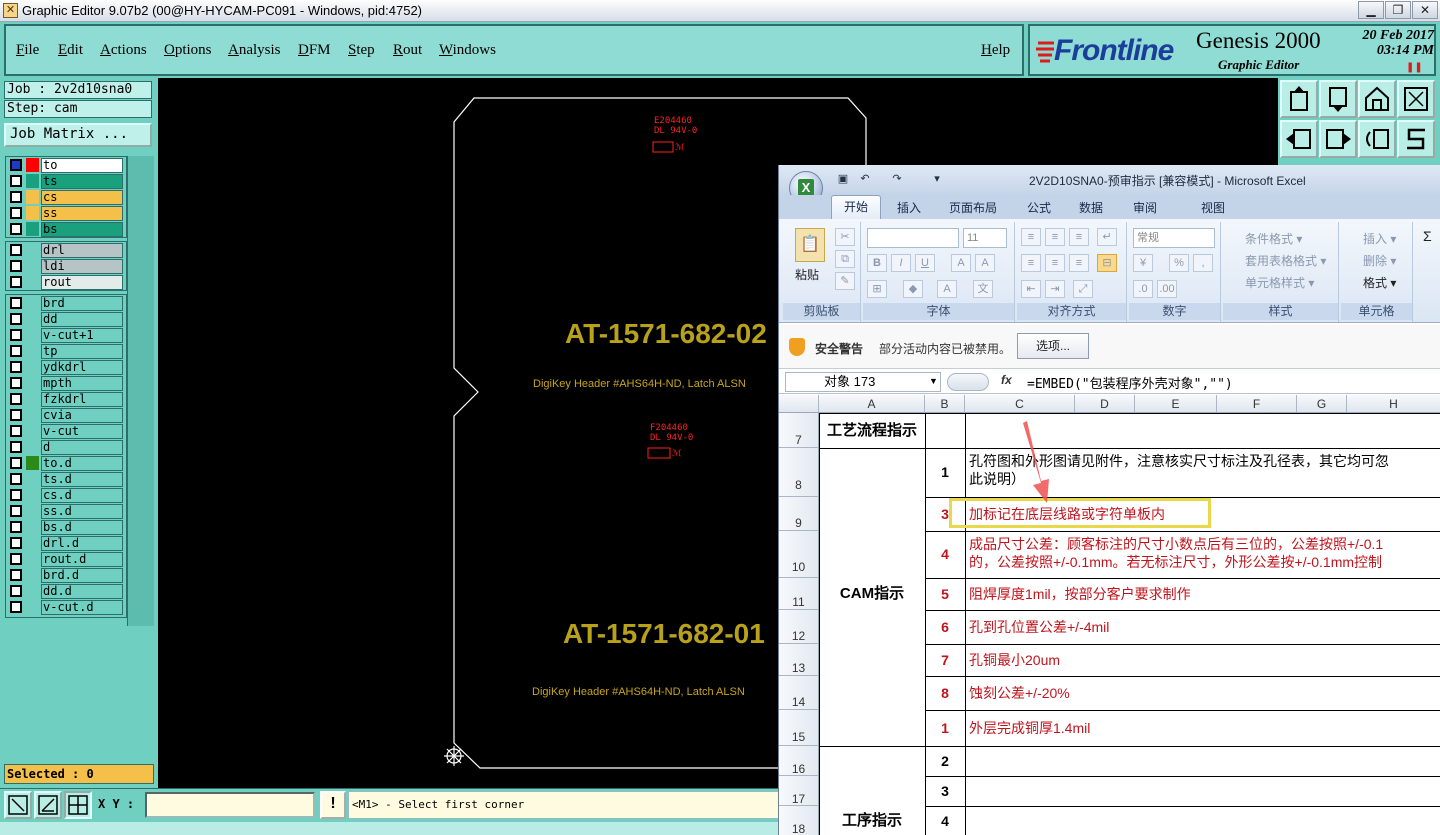 This screenshot has width=1440, height=835. Describe the element at coordinates (845, 237) in the screenshot. I see `cut-icon: ✂` at that location.